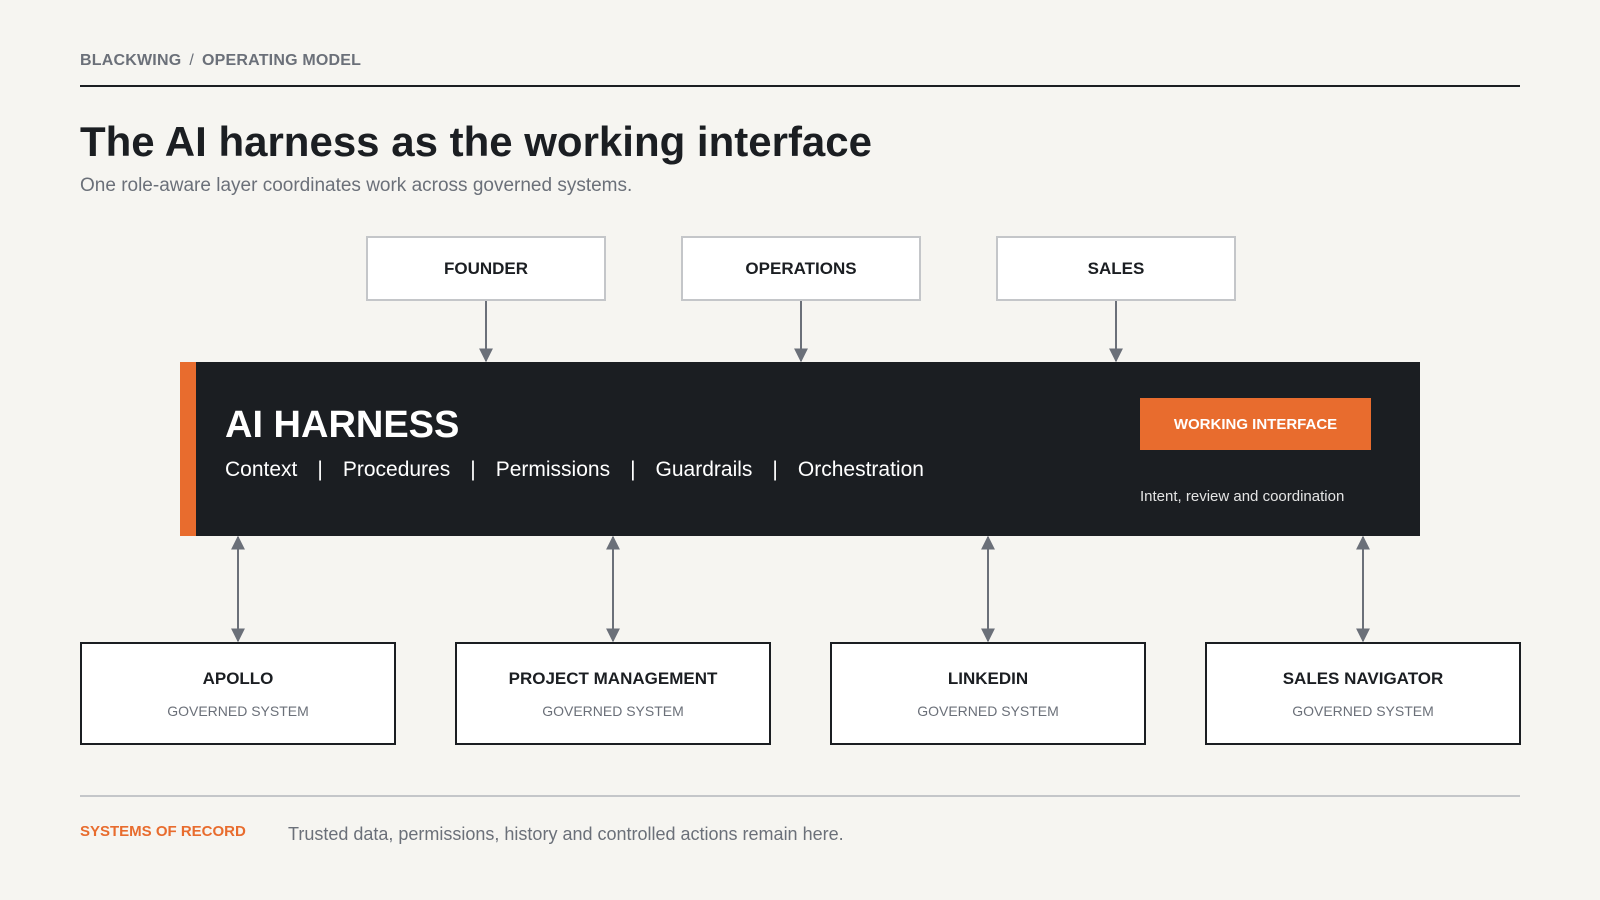 The width and height of the screenshot is (1600, 900). What do you see at coordinates (396, 469) in the screenshot?
I see `capability-procedures: Procedures` at bounding box center [396, 469].